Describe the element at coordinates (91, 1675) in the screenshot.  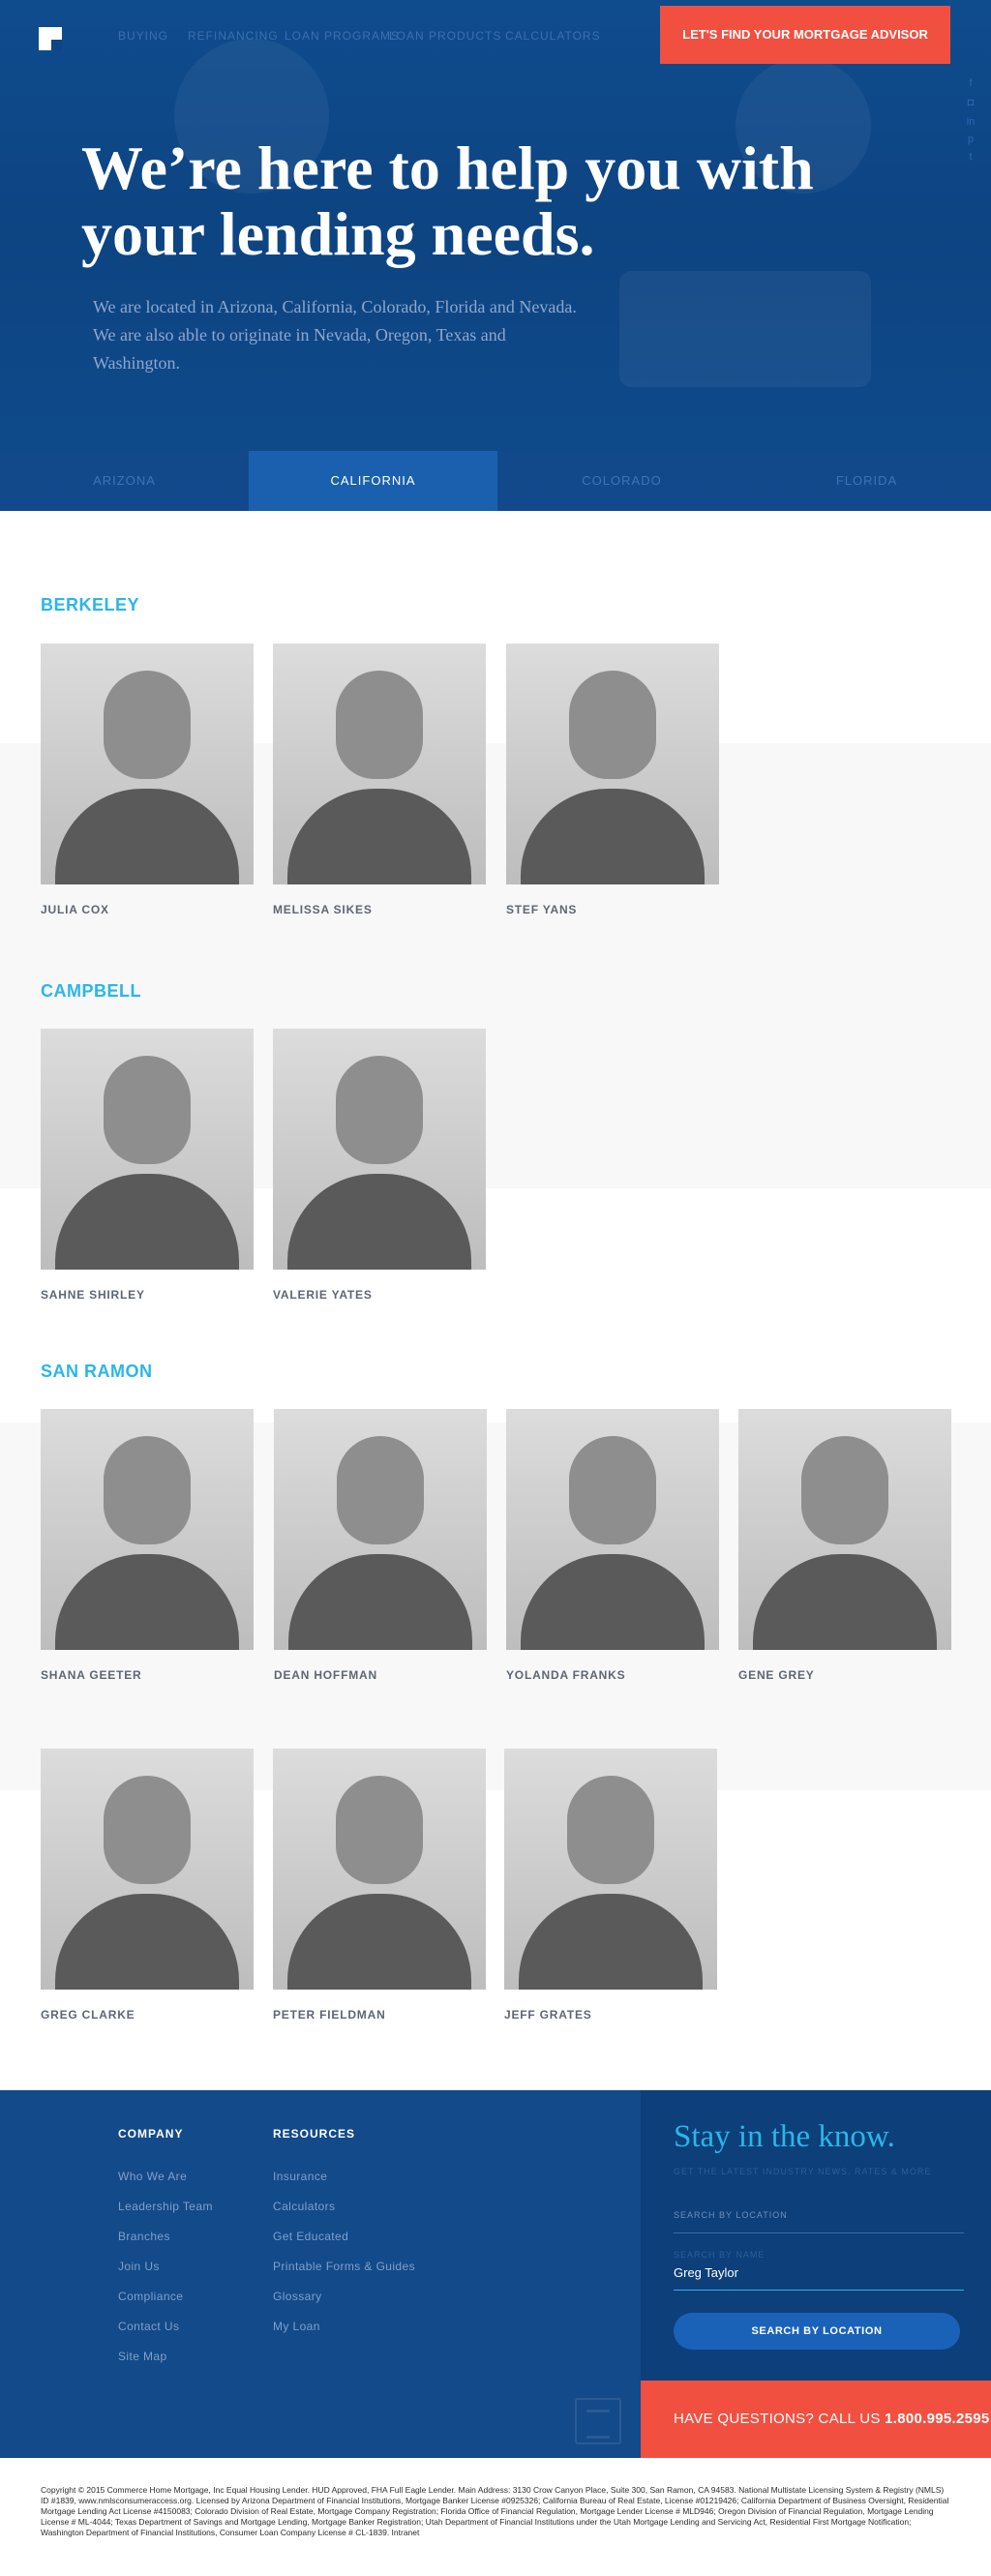
I see `team-member-name: SHANA GEETER` at that location.